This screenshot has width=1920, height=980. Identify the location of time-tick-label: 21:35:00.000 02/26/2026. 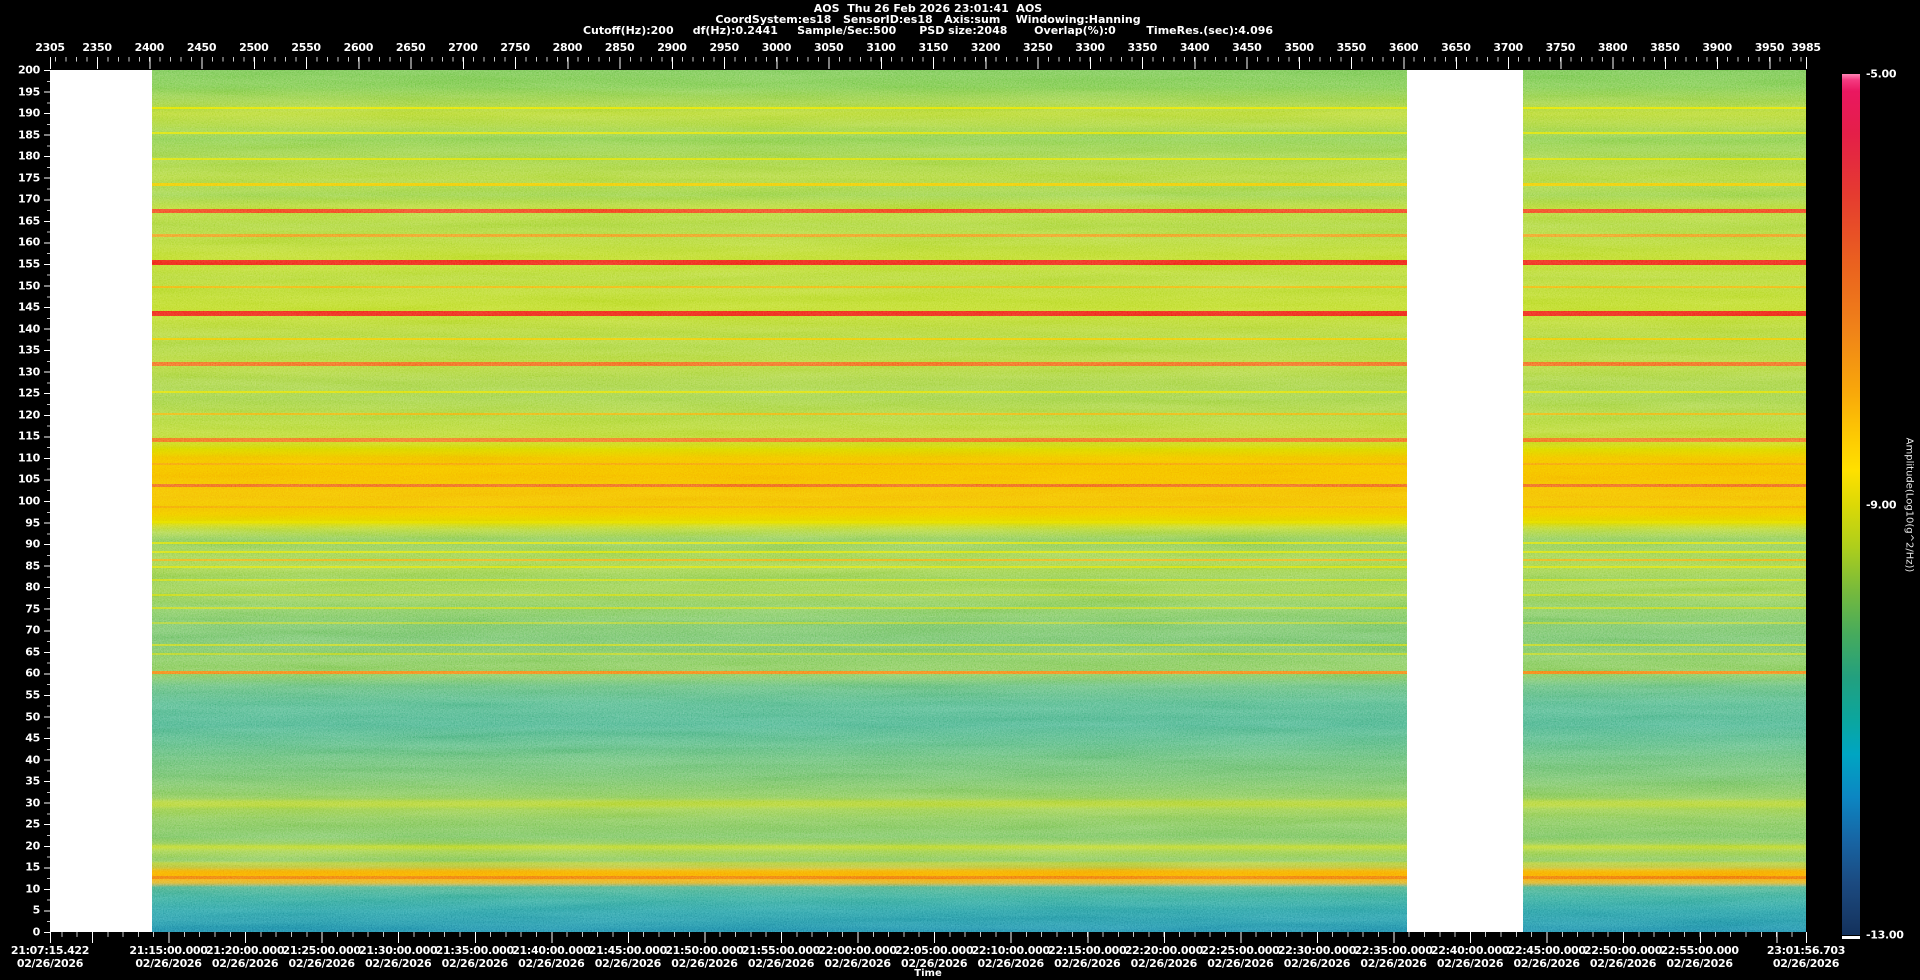
(475, 957).